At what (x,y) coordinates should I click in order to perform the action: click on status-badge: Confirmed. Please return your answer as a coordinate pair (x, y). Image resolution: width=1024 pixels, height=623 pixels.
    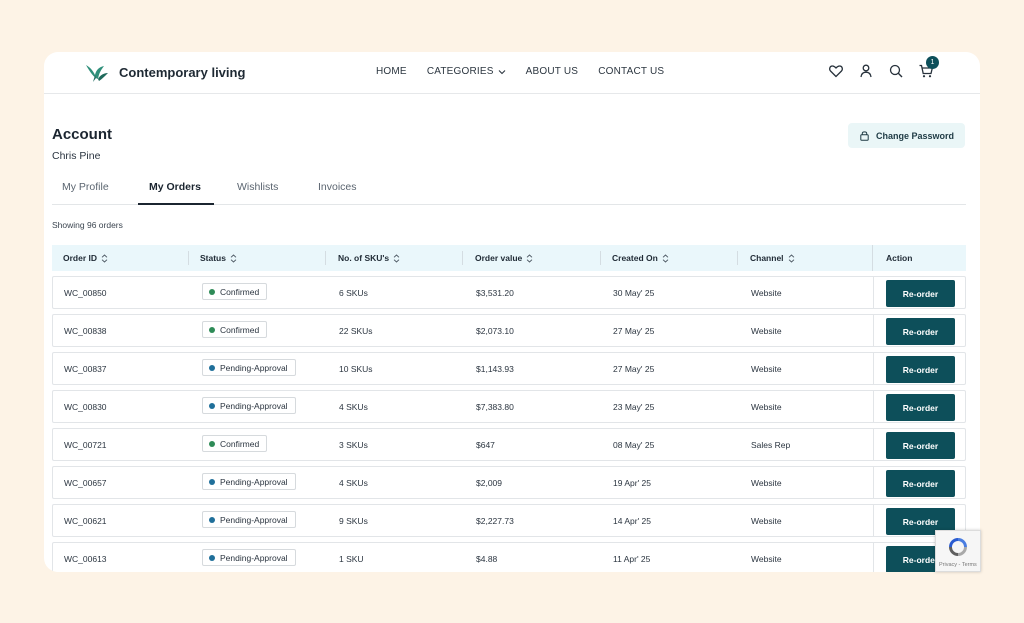
    Looking at the image, I should click on (235, 329).